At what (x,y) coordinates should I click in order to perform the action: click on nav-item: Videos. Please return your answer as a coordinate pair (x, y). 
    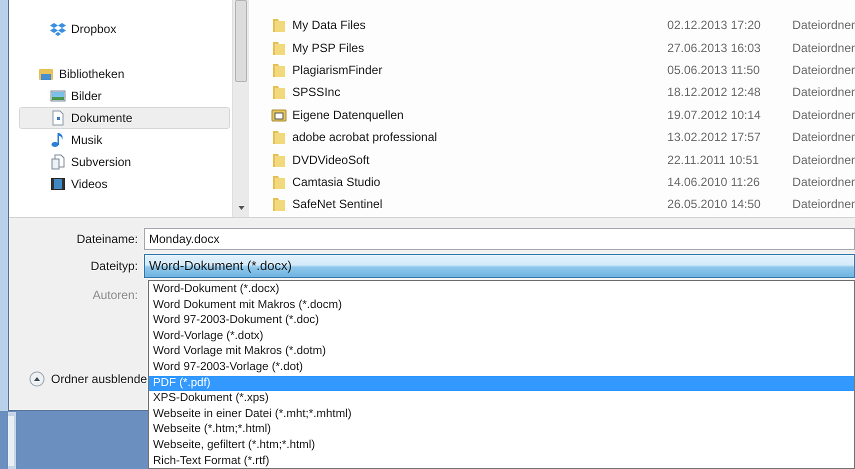
    Looking at the image, I should click on (124, 184).